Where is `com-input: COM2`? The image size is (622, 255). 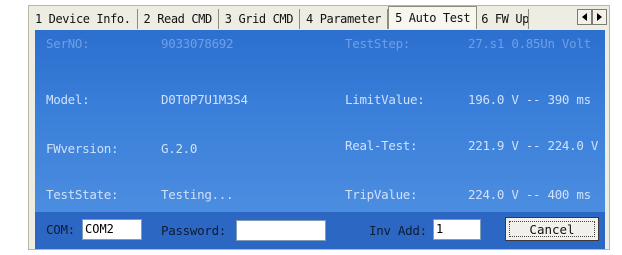
com-input: COM2 is located at coordinates (112, 229).